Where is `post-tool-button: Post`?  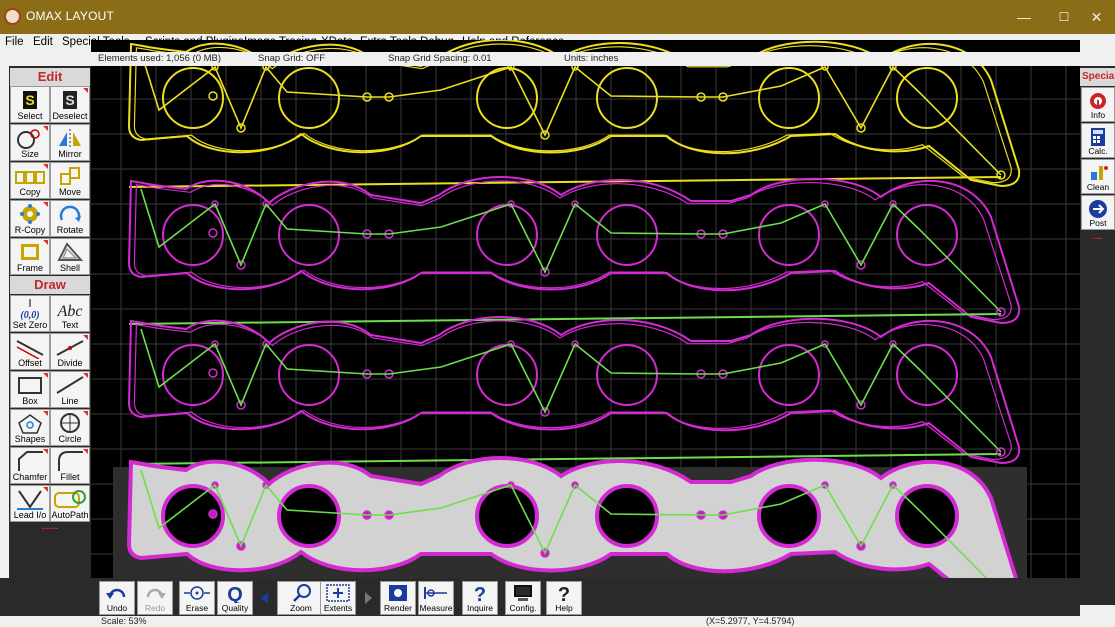 post-tool-button: Post is located at coordinates (1098, 212).